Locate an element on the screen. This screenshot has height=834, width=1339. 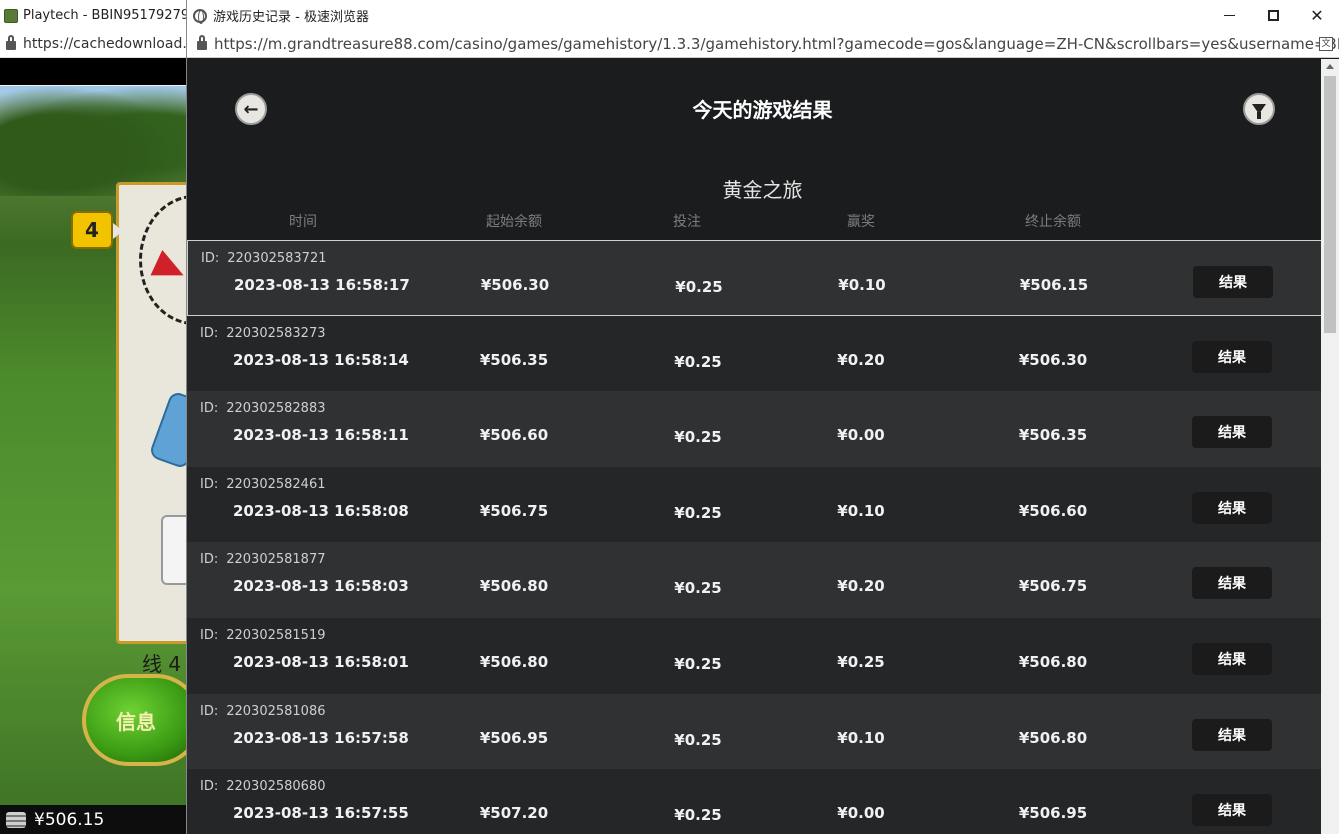
globe-icon is located at coordinates (200, 16).